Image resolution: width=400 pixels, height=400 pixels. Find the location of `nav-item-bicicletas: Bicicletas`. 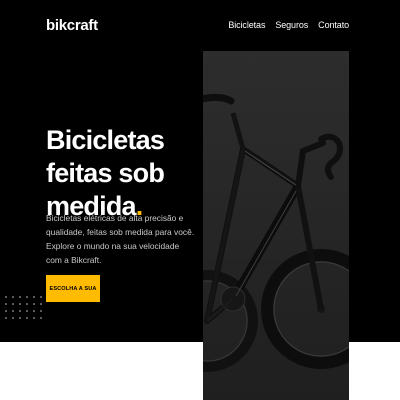

nav-item-bicicletas: Bicicletas is located at coordinates (246, 25).